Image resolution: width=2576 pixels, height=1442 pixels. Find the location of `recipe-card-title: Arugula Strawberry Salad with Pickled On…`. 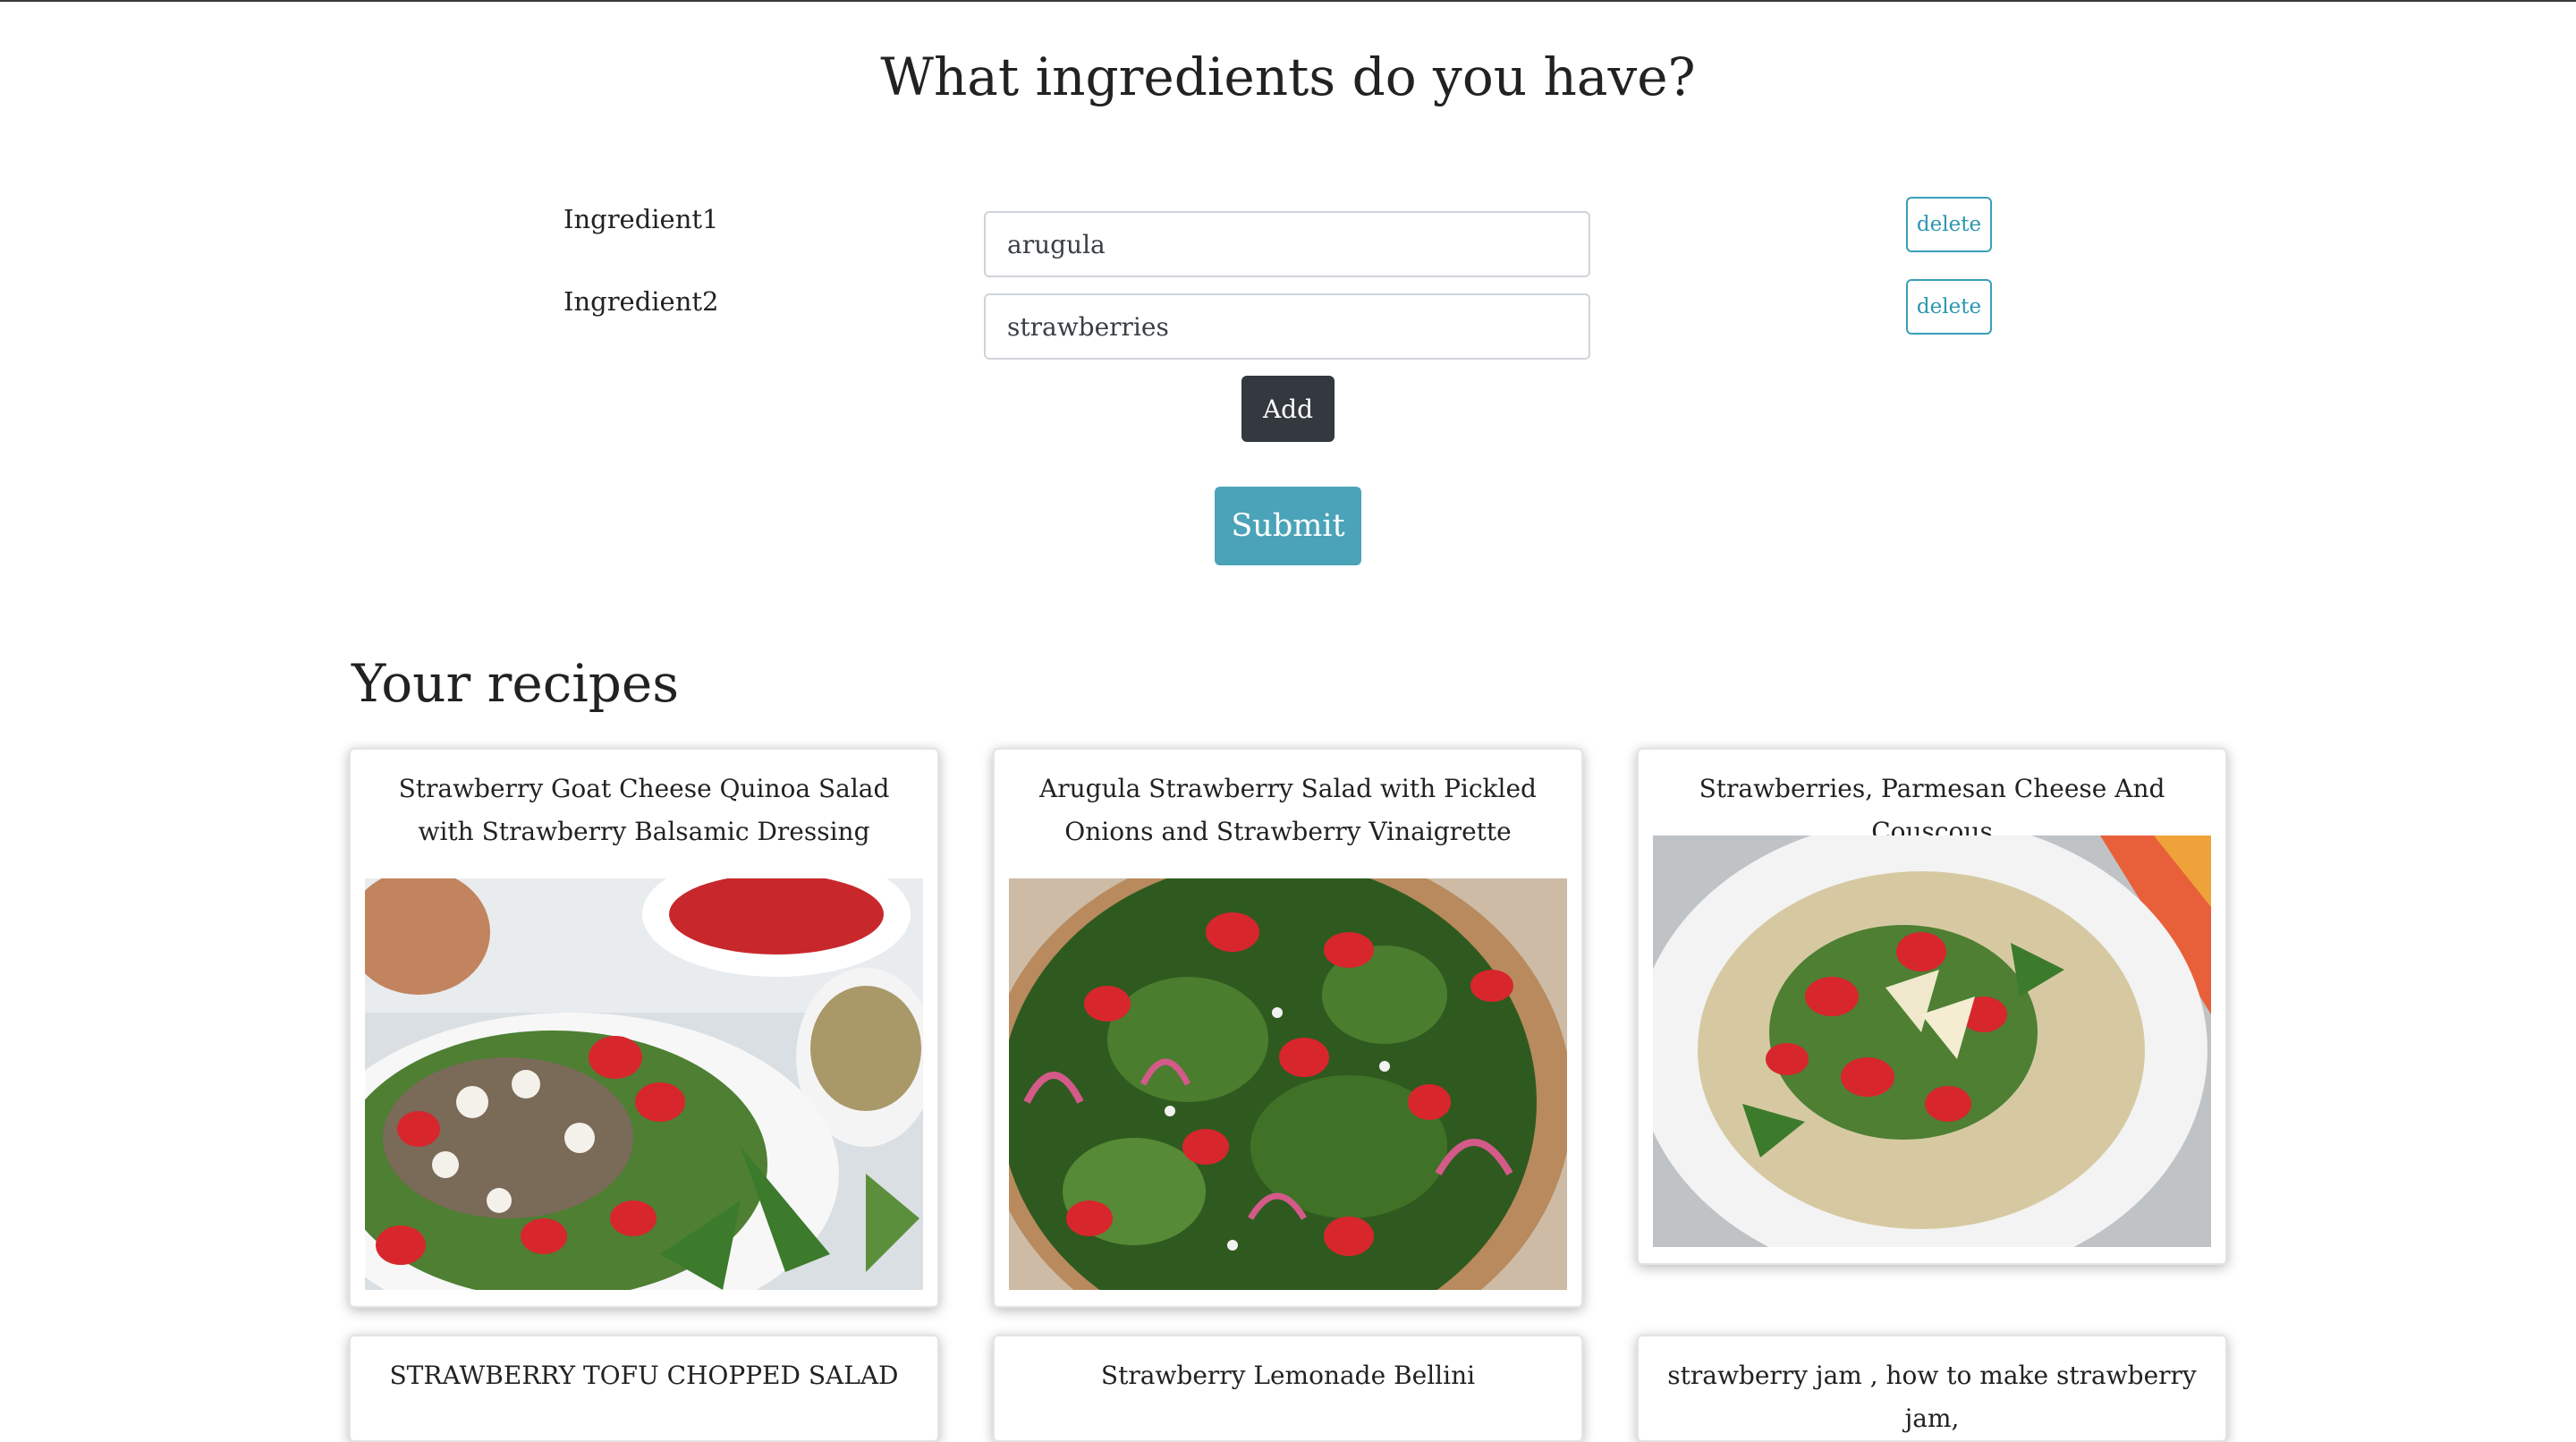

recipe-card-title: Arugula Strawberry Salad with Pickled On… is located at coordinates (1288, 810).